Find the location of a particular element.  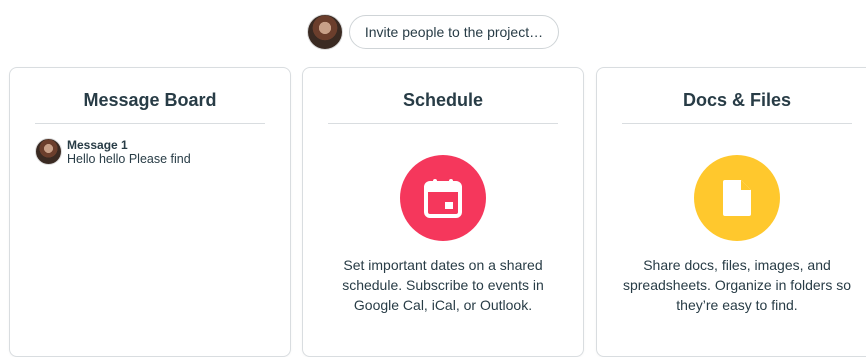

message-author-avatar is located at coordinates (48, 151).